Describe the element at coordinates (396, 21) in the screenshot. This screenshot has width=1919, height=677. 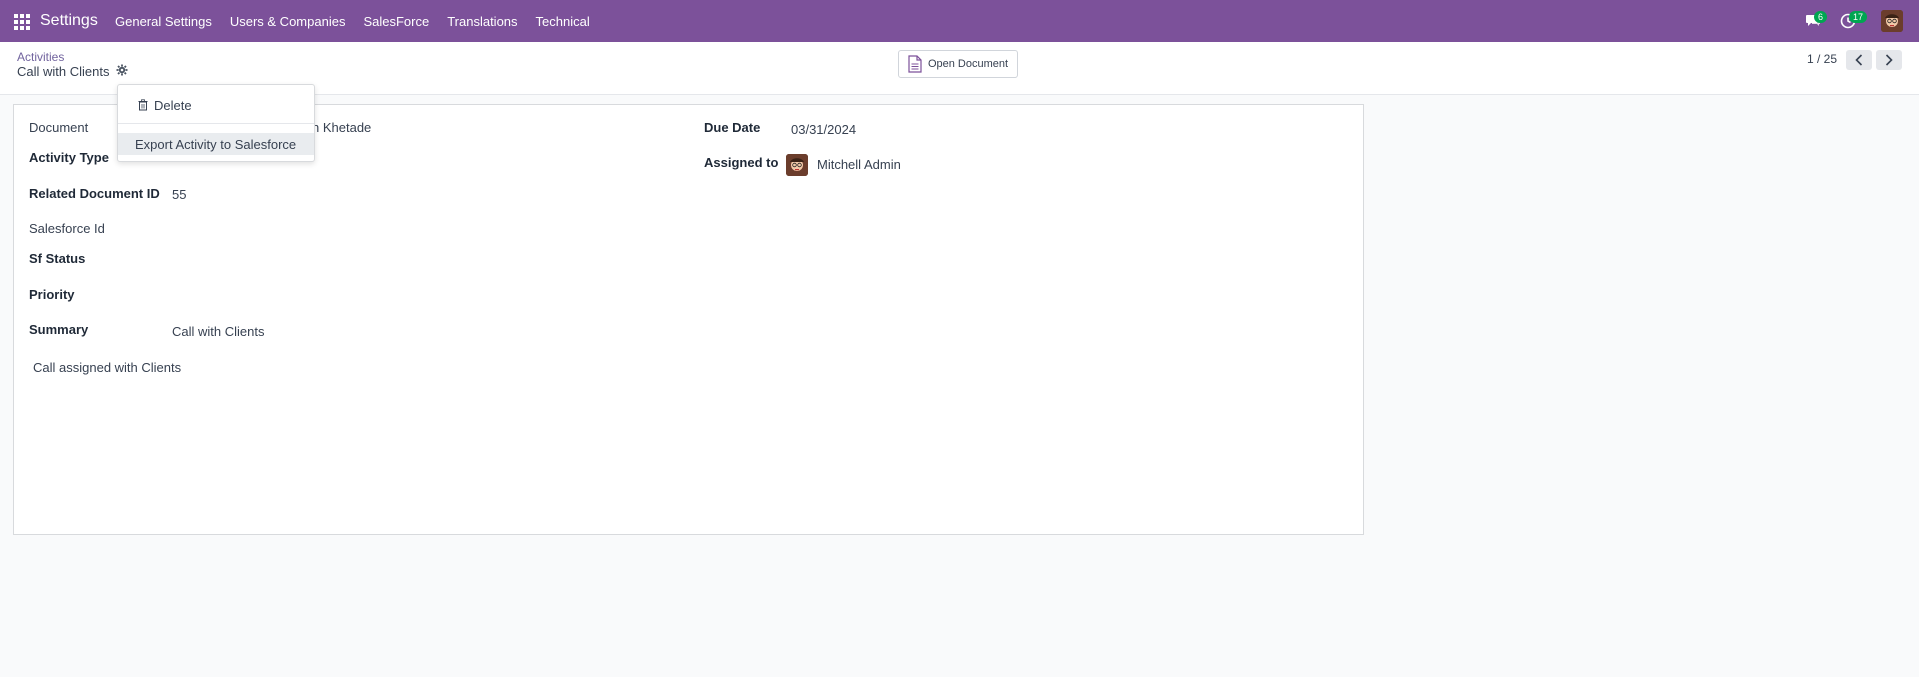
I see `menu-salesforce: SalesForce` at that location.